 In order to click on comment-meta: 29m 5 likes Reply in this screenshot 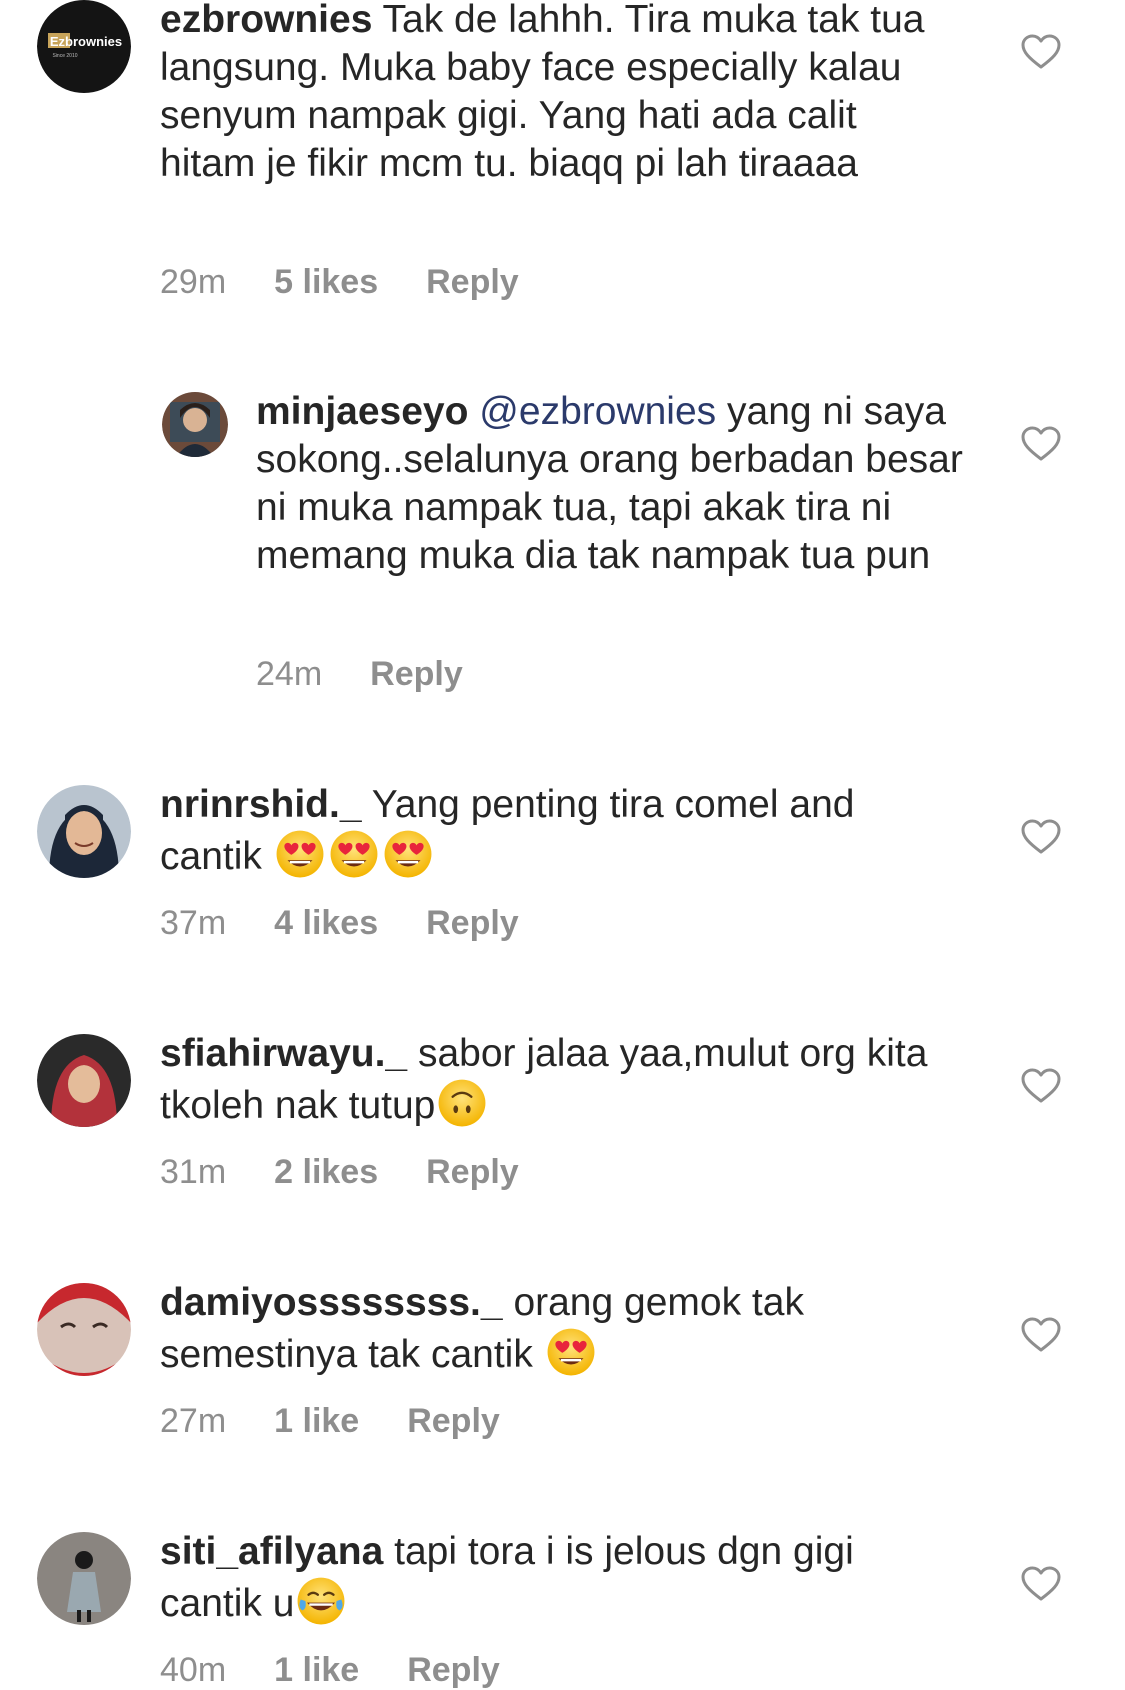, I will do `click(363, 282)`.